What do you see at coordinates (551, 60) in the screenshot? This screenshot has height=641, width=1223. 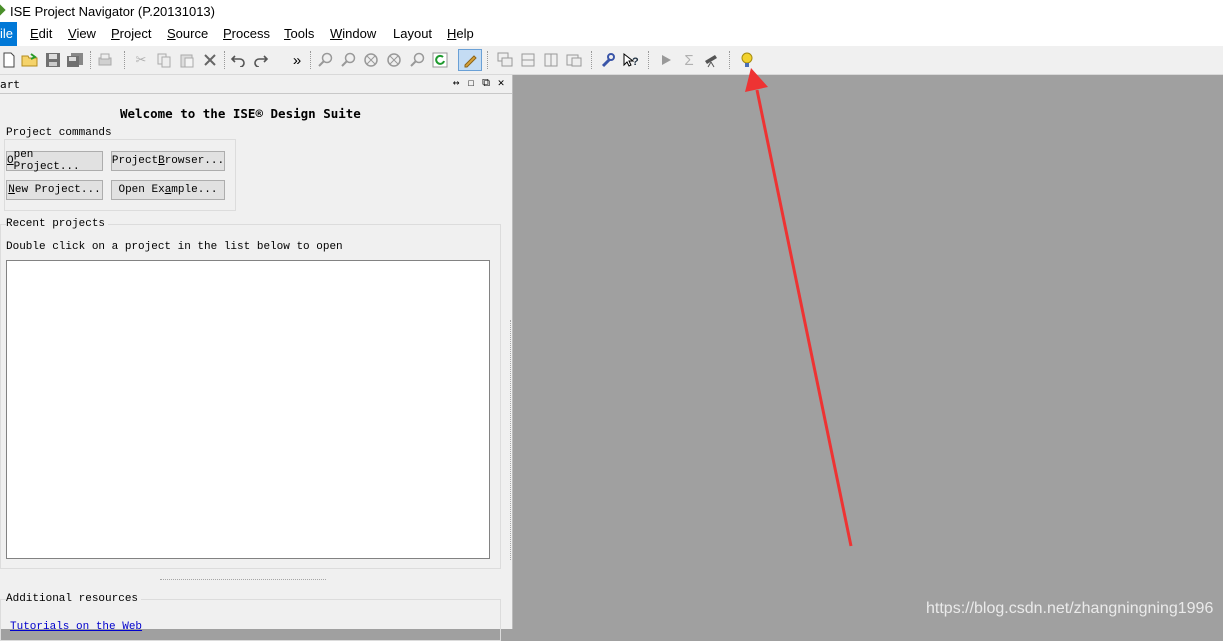 I see `tile-vertical-icon` at bounding box center [551, 60].